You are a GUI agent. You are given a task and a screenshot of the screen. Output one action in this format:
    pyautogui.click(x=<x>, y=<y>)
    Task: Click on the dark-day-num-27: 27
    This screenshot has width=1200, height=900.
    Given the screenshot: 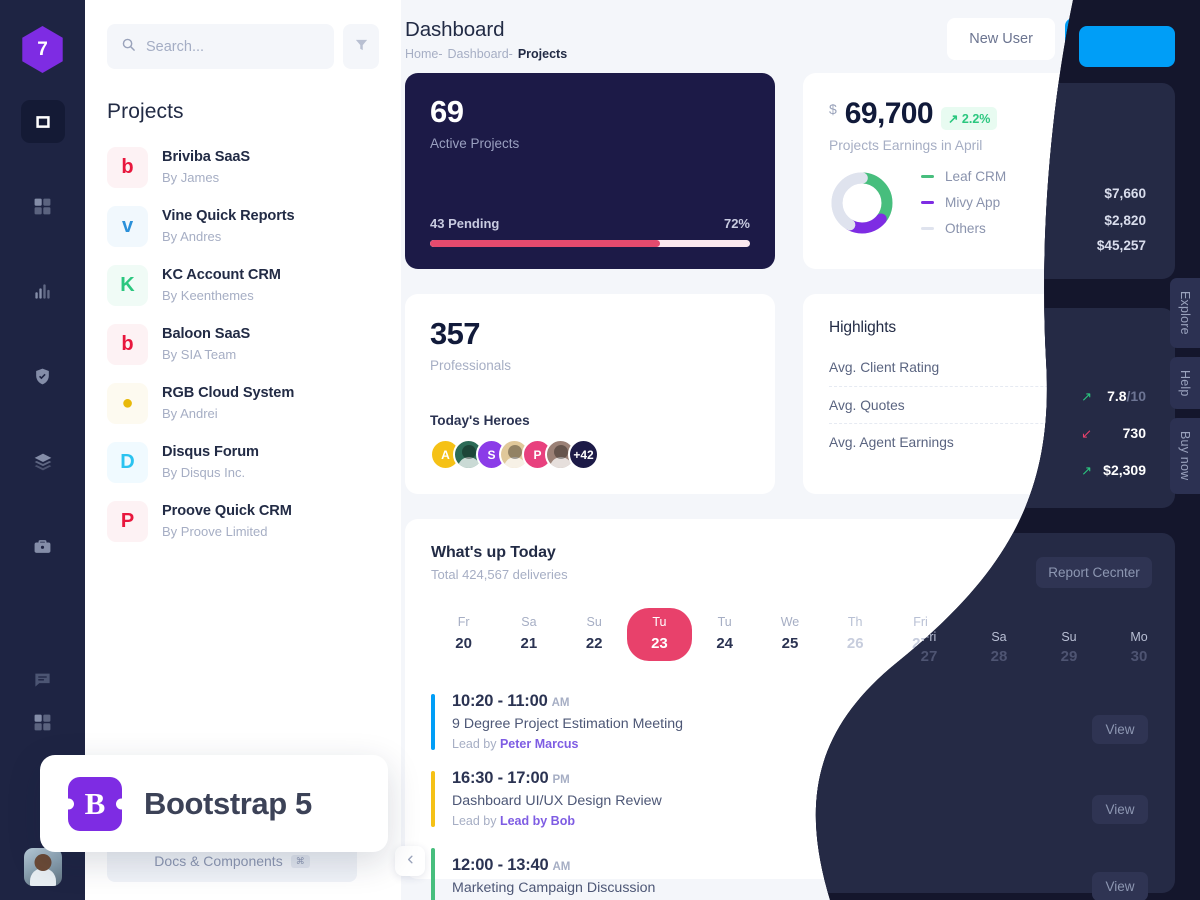 What is the action you would take?
    pyautogui.click(x=929, y=656)
    